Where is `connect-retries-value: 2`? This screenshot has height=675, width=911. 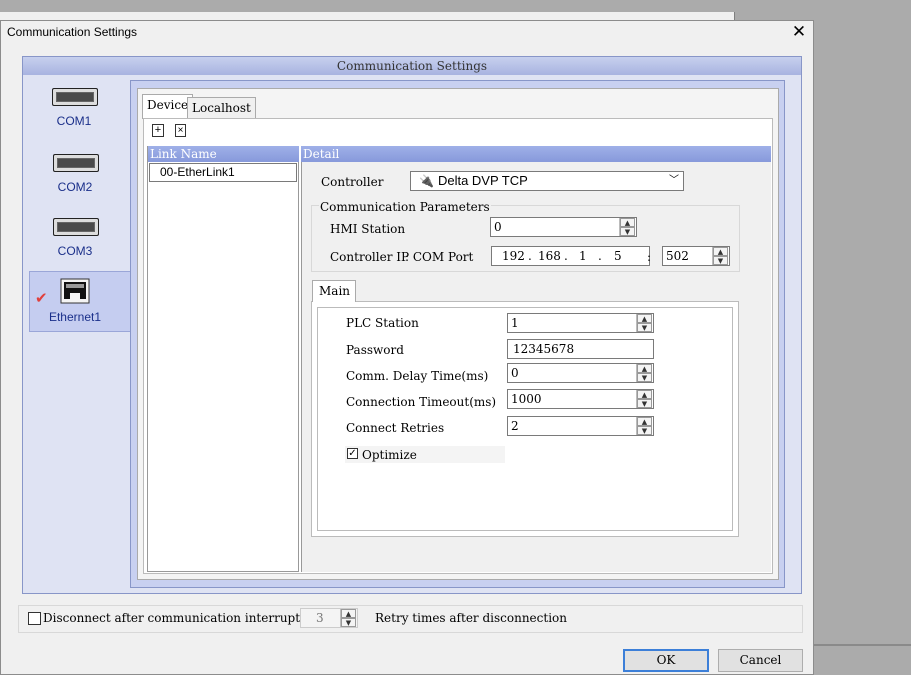 connect-retries-value: 2 is located at coordinates (515, 426).